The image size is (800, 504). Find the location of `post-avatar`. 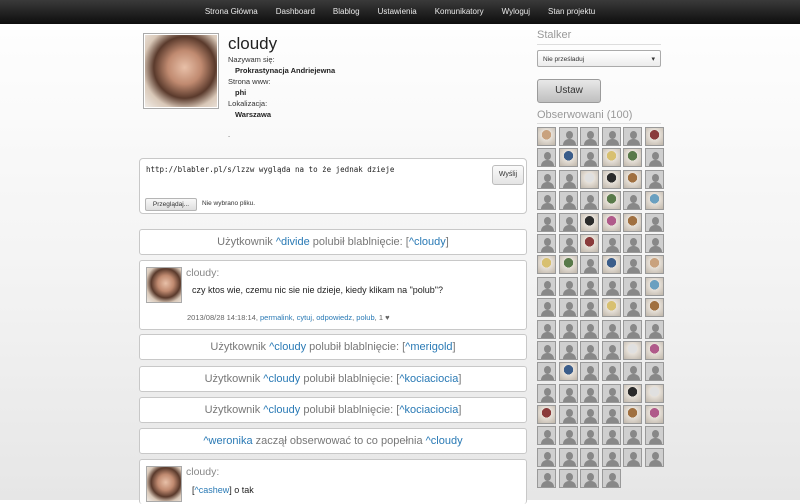

post-avatar is located at coordinates (164, 285).